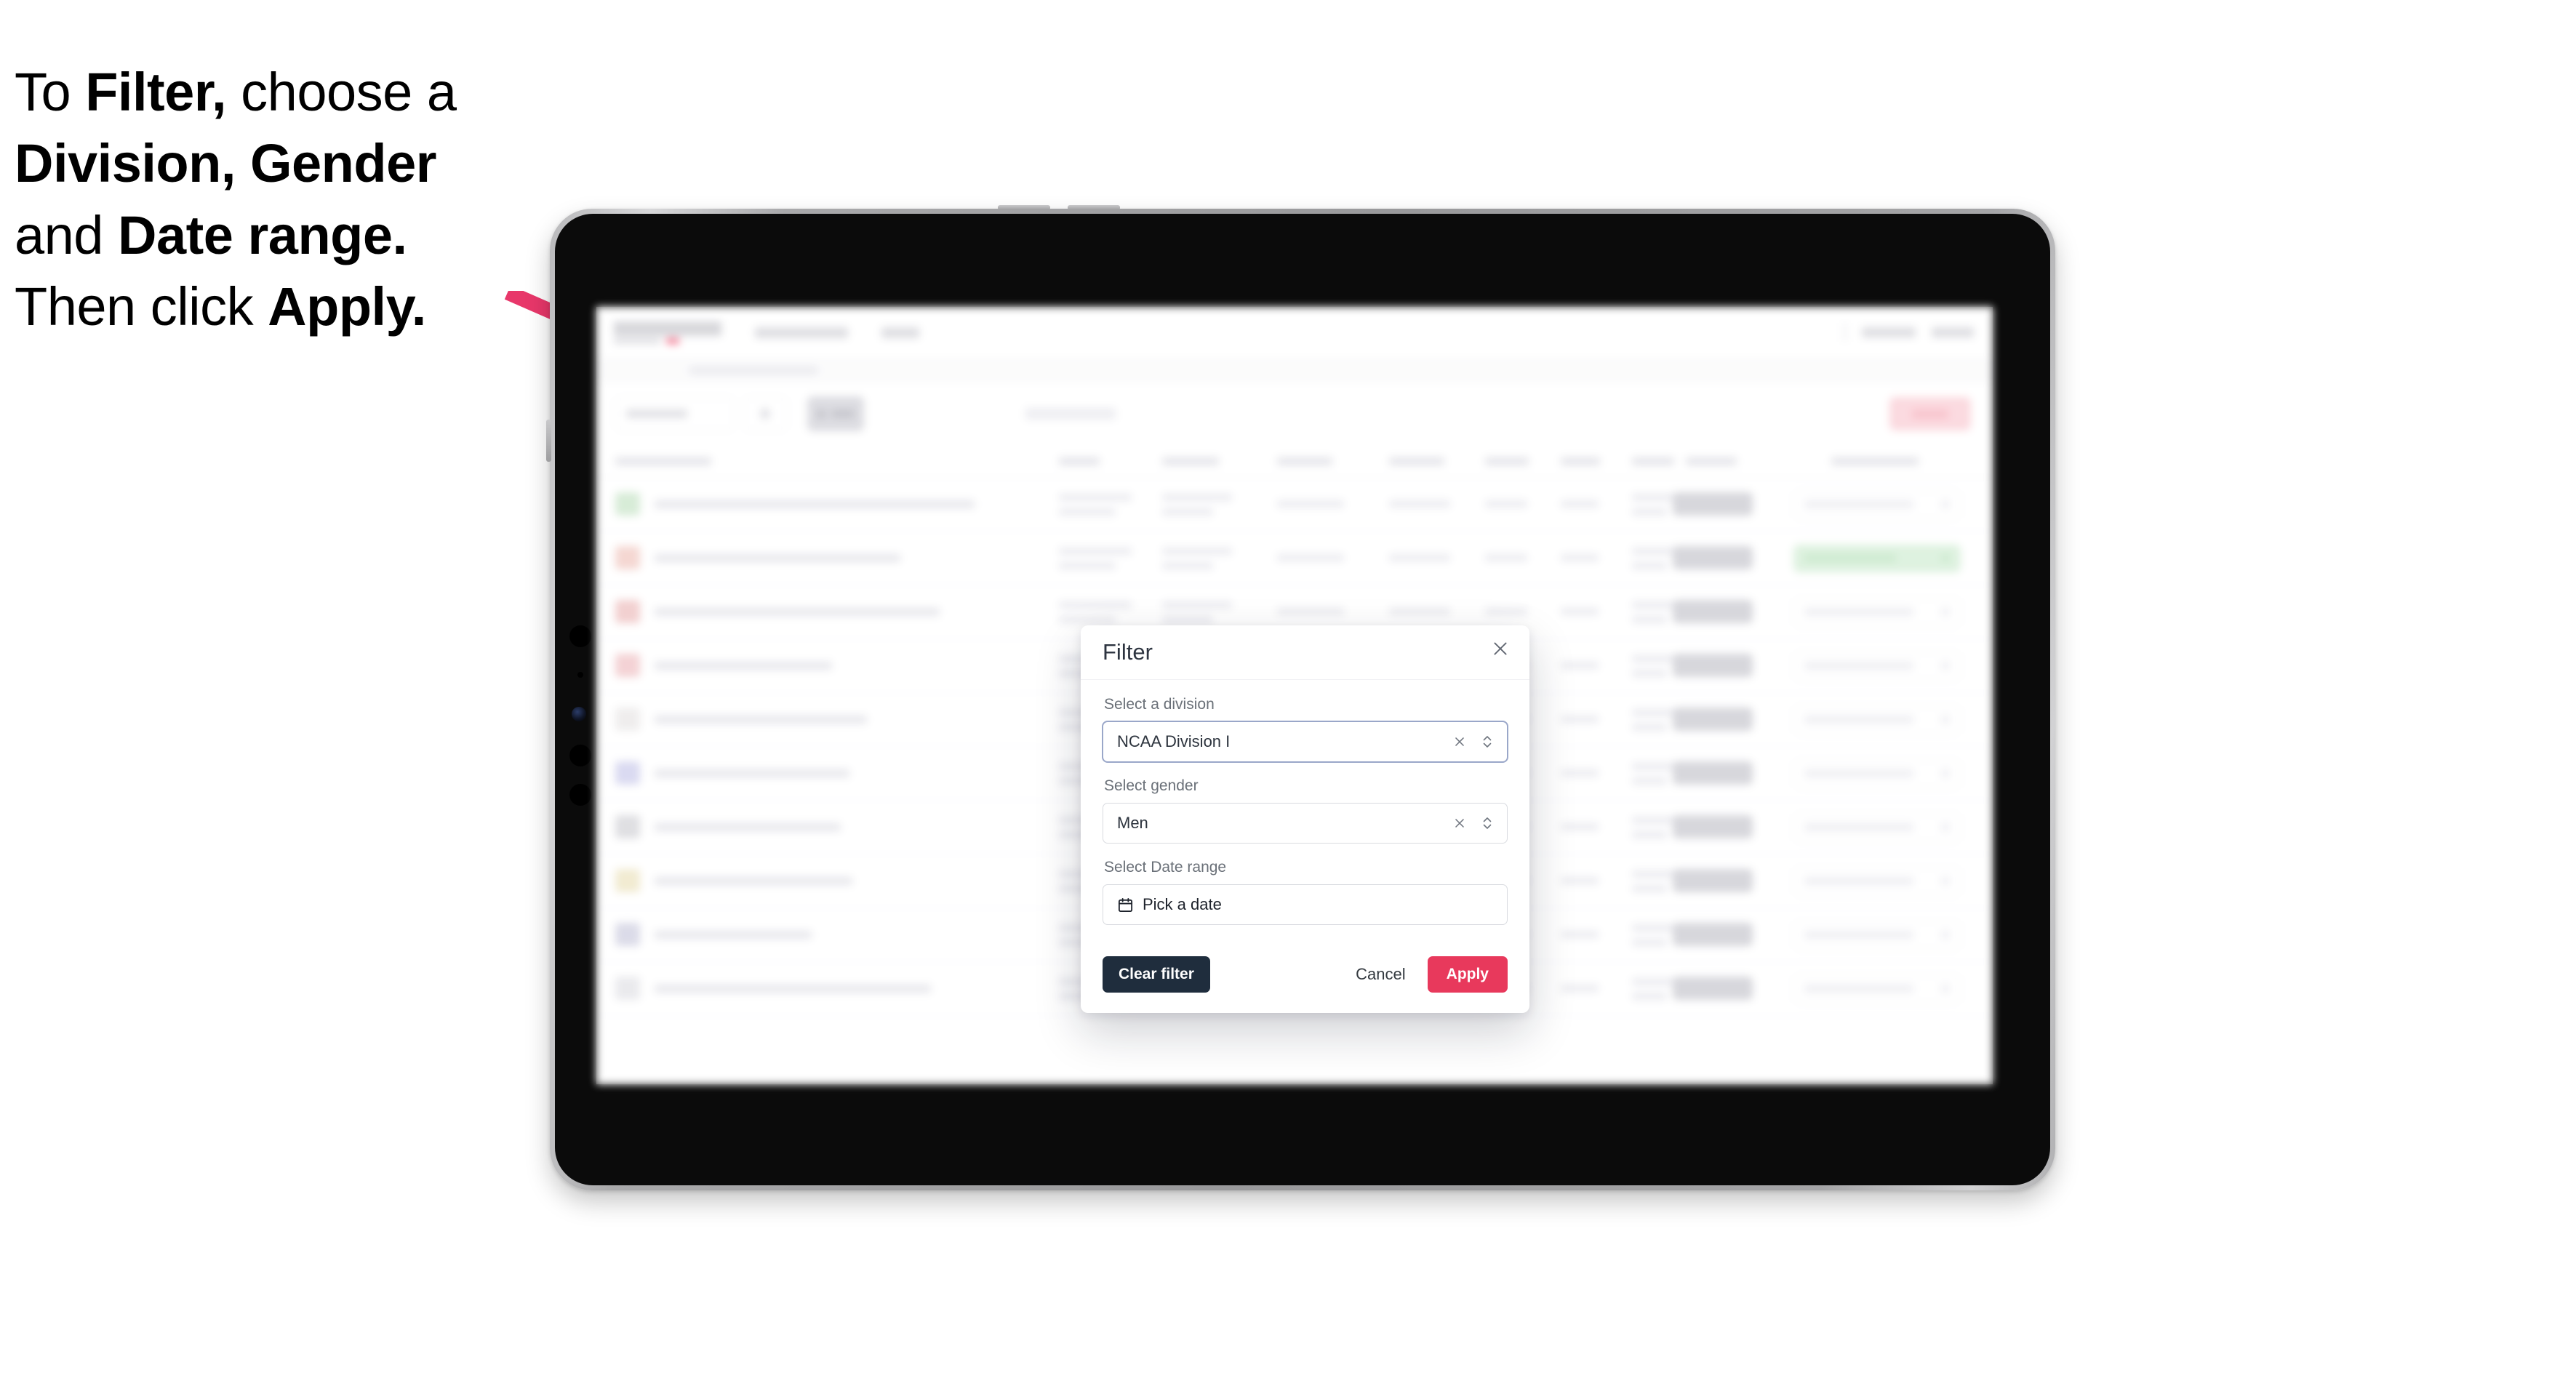 The width and height of the screenshot is (2576, 1386). Describe the element at coordinates (580, 675) in the screenshot. I see `ambient-sensor-icon` at that location.